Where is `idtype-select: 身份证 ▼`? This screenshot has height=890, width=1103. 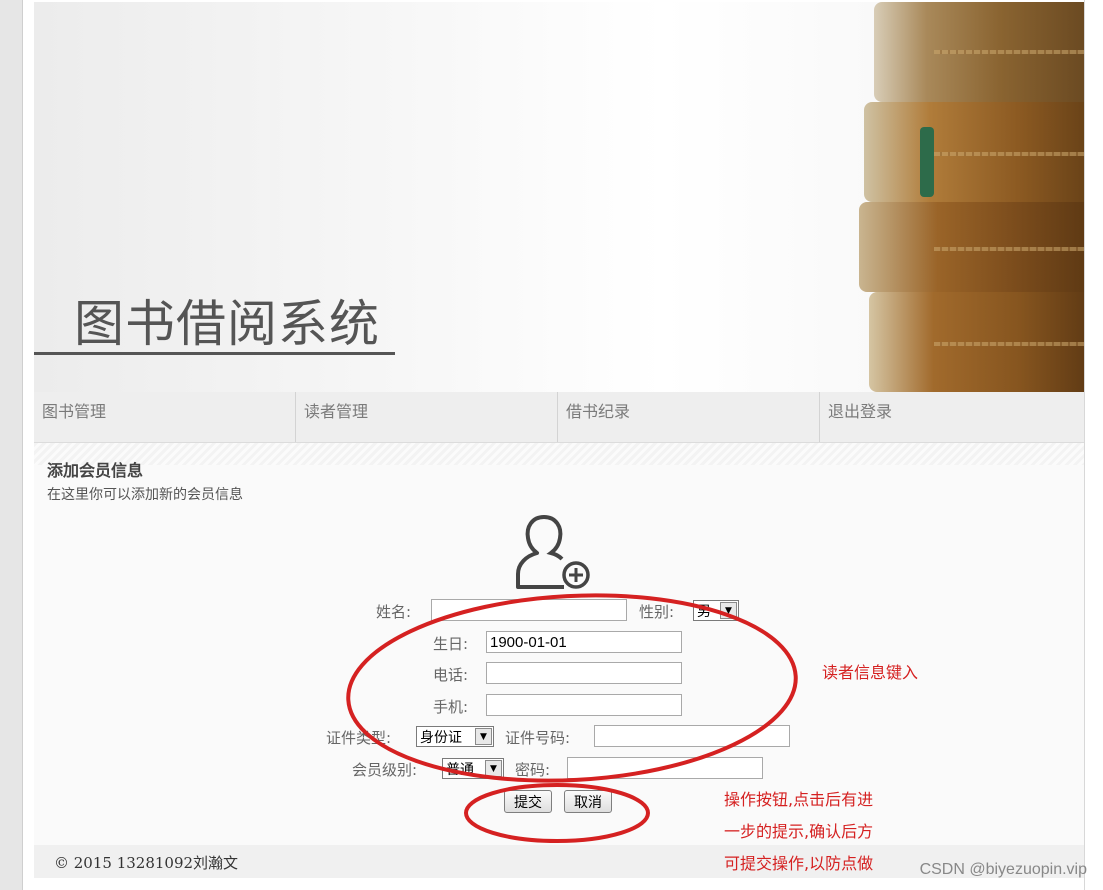
idtype-select: 身份证 ▼ is located at coordinates (455, 736).